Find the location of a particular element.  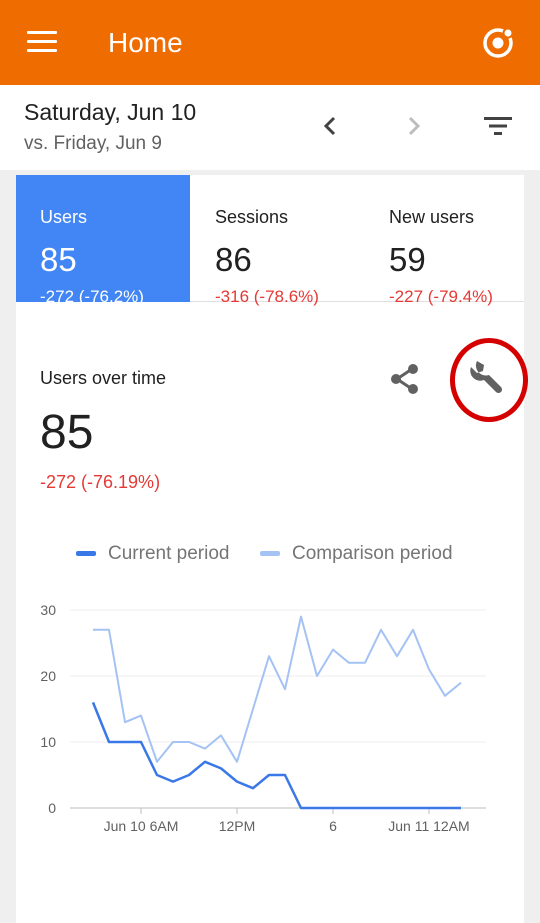

legend-label: Current period is located at coordinates (169, 553).